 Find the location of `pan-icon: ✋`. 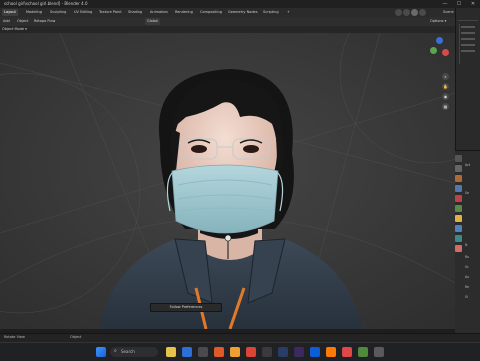

pan-icon: ✋ is located at coordinates (445, 86).